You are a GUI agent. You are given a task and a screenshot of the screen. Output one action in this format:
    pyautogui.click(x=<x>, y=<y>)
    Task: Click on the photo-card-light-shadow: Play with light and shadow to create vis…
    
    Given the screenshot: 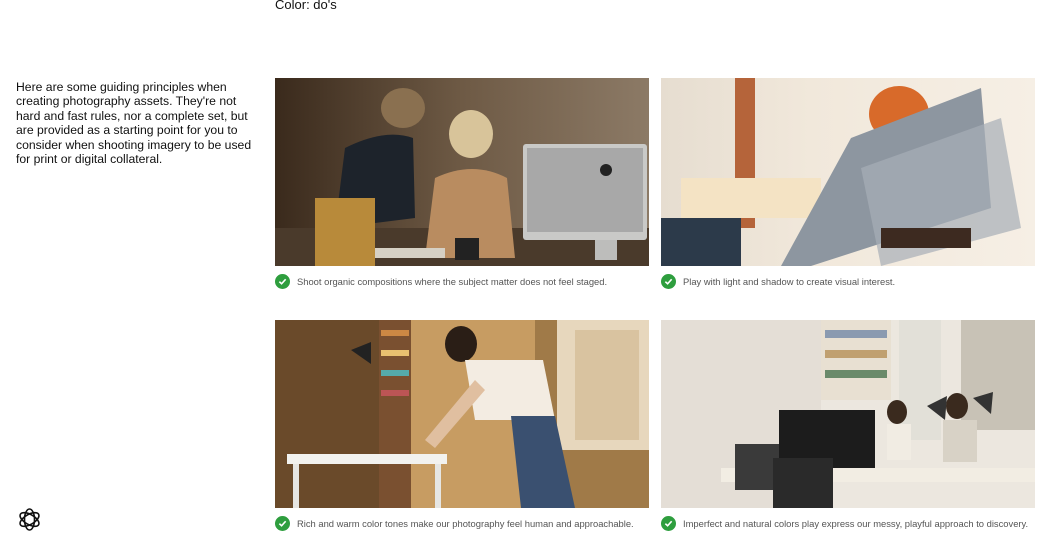 What is the action you would take?
    pyautogui.click(x=848, y=183)
    